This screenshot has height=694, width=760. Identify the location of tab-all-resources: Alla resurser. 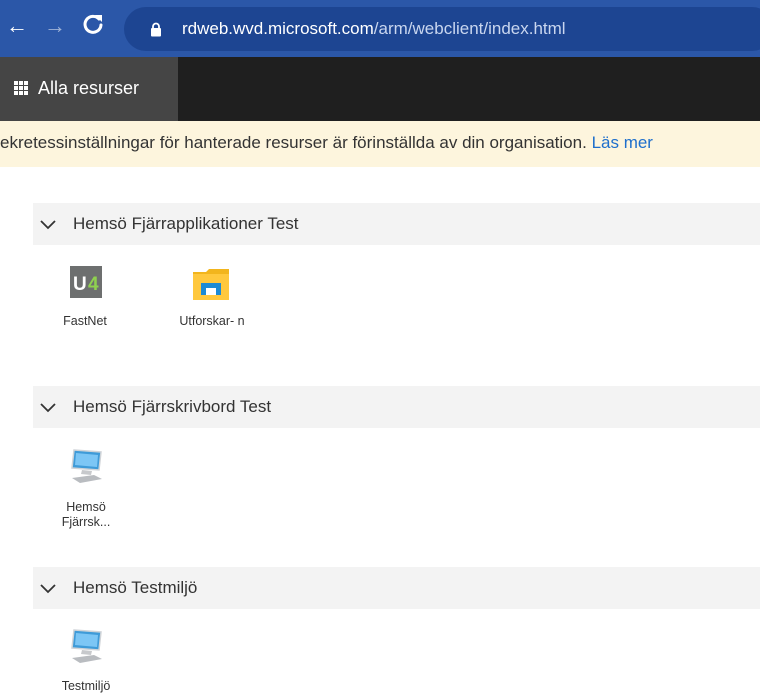
(89, 89).